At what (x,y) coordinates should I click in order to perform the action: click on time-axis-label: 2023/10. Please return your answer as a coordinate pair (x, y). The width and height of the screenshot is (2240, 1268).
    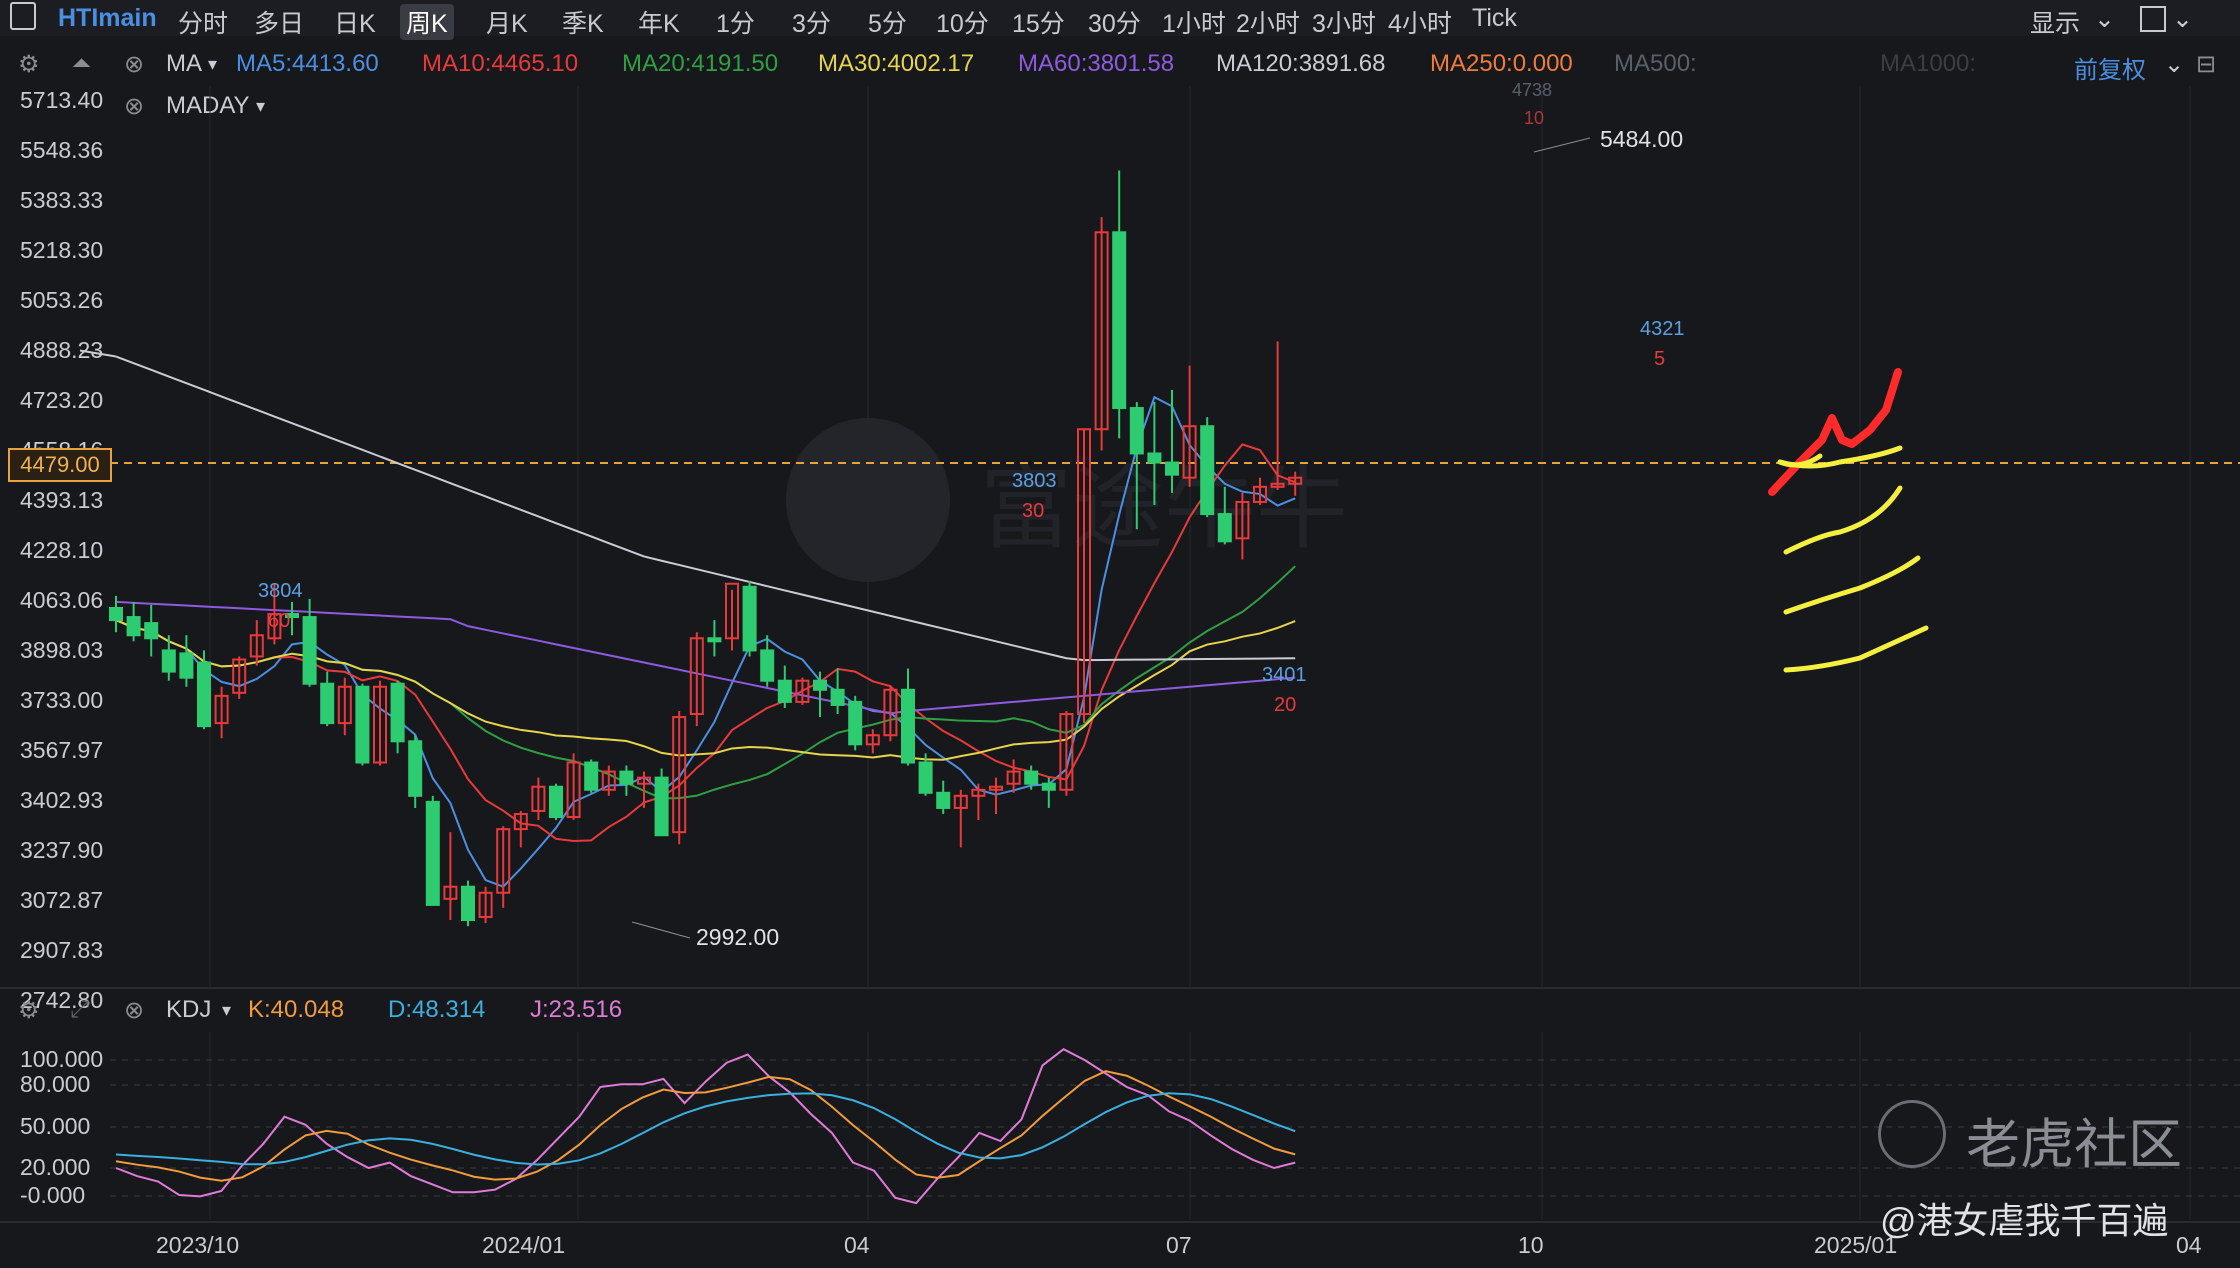
    Looking at the image, I should click on (198, 1245).